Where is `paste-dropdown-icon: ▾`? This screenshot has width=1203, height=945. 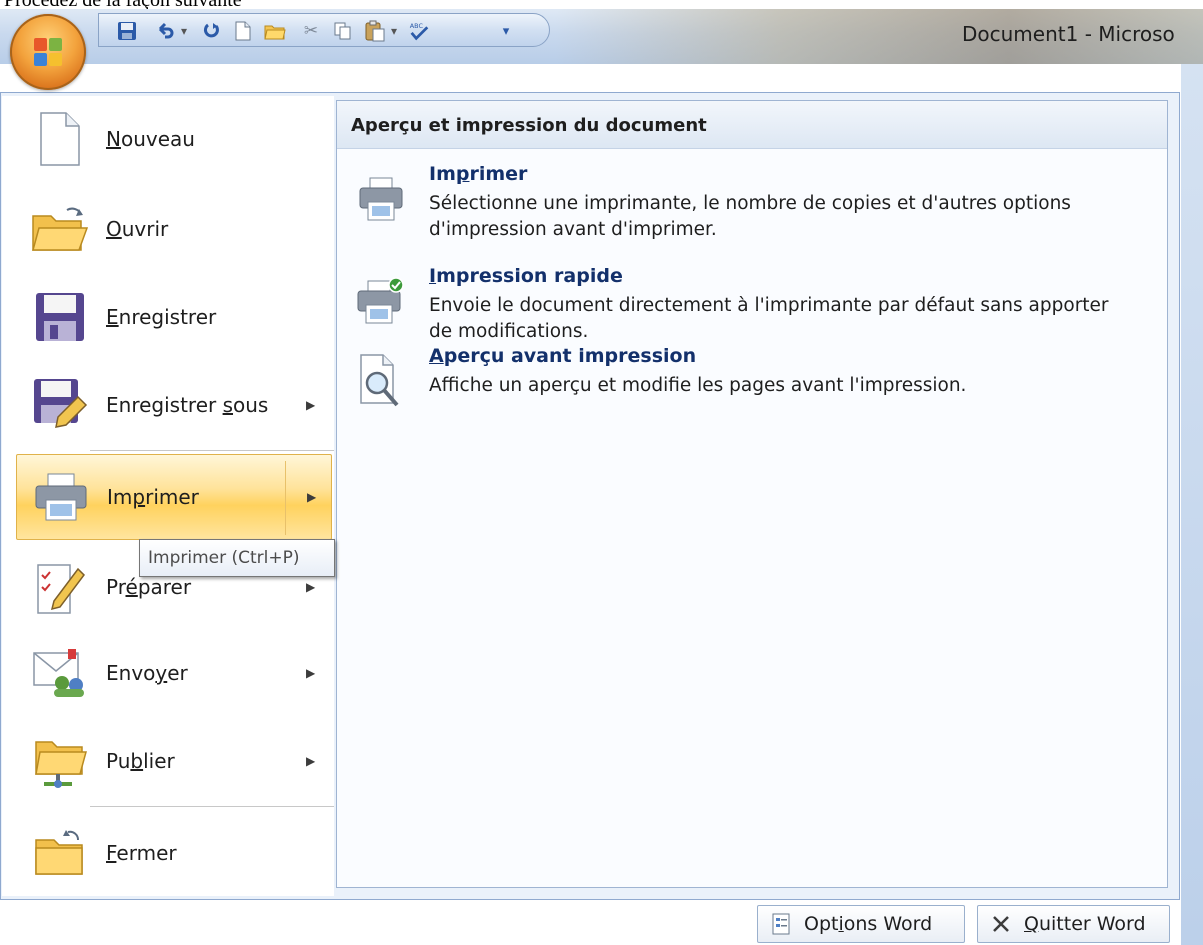 paste-dropdown-icon: ▾ is located at coordinates (394, 31).